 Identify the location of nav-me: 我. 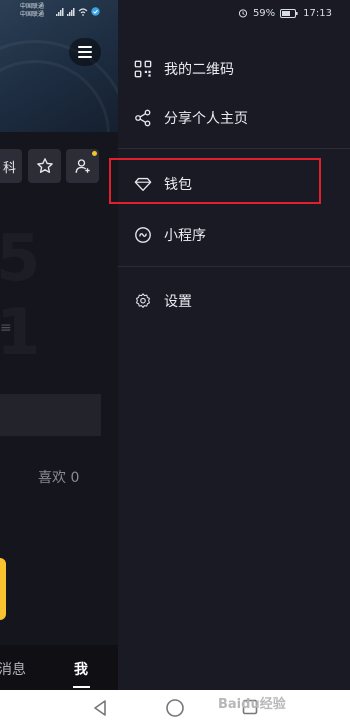
(81, 669).